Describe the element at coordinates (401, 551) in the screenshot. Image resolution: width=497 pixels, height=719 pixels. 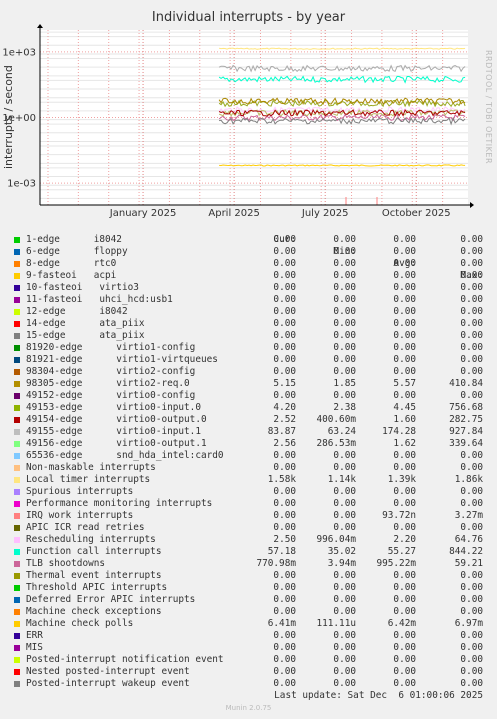
I see `legend-avg-value: 55.27` at that location.